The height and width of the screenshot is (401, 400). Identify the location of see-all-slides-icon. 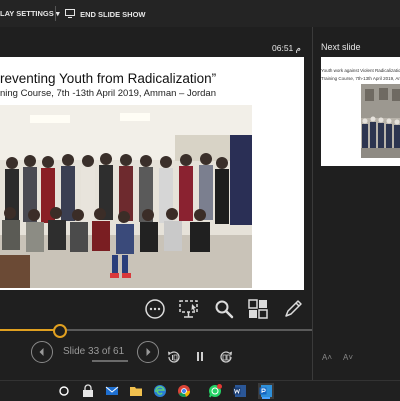
(258, 309).